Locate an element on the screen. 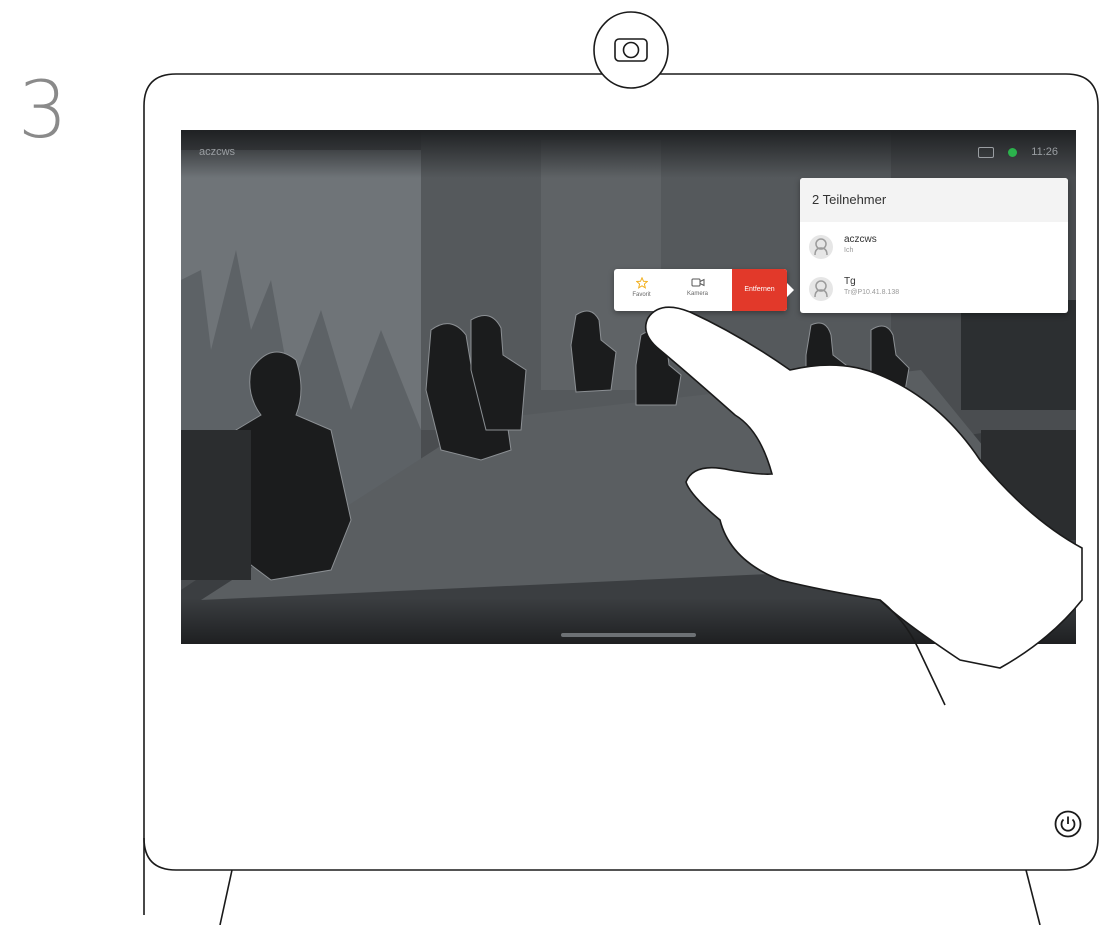 The height and width of the screenshot is (925, 1101). favorite-button: Favorit is located at coordinates (641, 290).